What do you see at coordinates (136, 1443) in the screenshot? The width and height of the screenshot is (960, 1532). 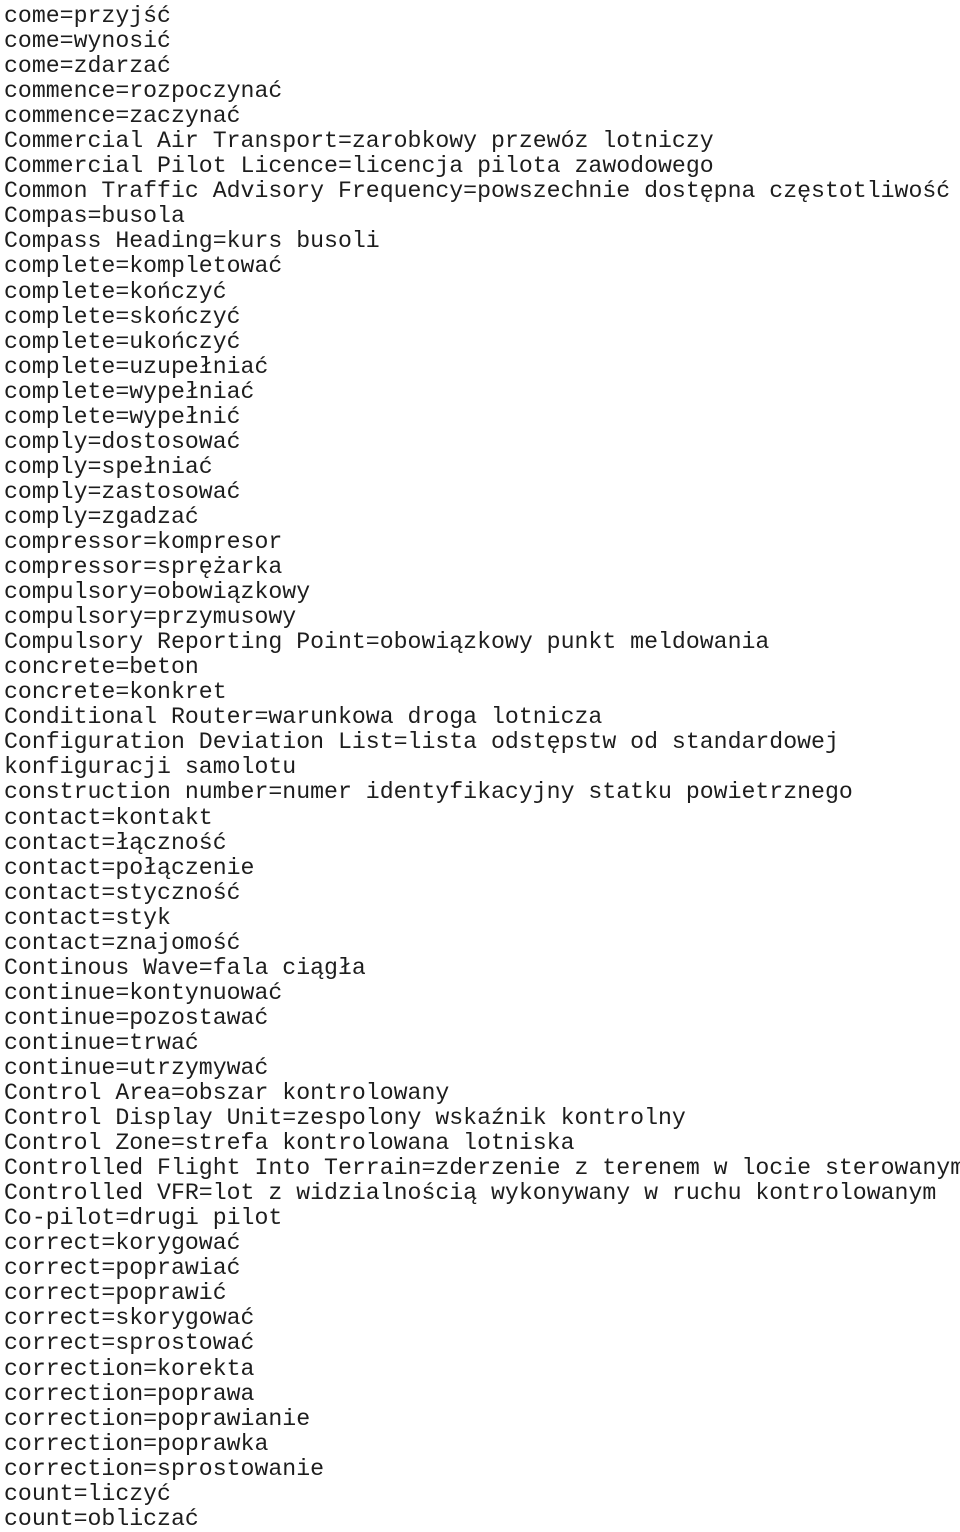 I see `glossary-entry: correction=poprawka` at bounding box center [136, 1443].